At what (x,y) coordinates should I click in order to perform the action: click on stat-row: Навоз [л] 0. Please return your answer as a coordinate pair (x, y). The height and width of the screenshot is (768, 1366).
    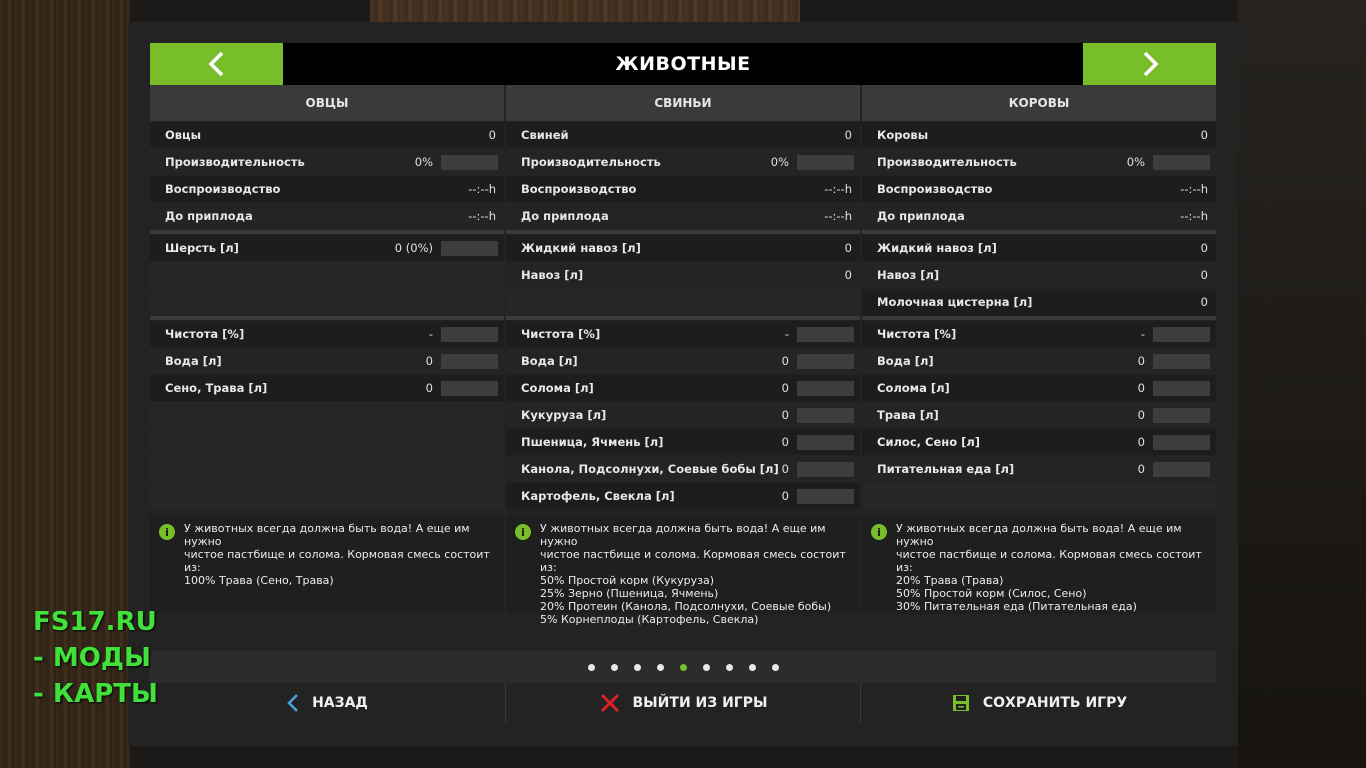
    Looking at the image, I should click on (1039, 275).